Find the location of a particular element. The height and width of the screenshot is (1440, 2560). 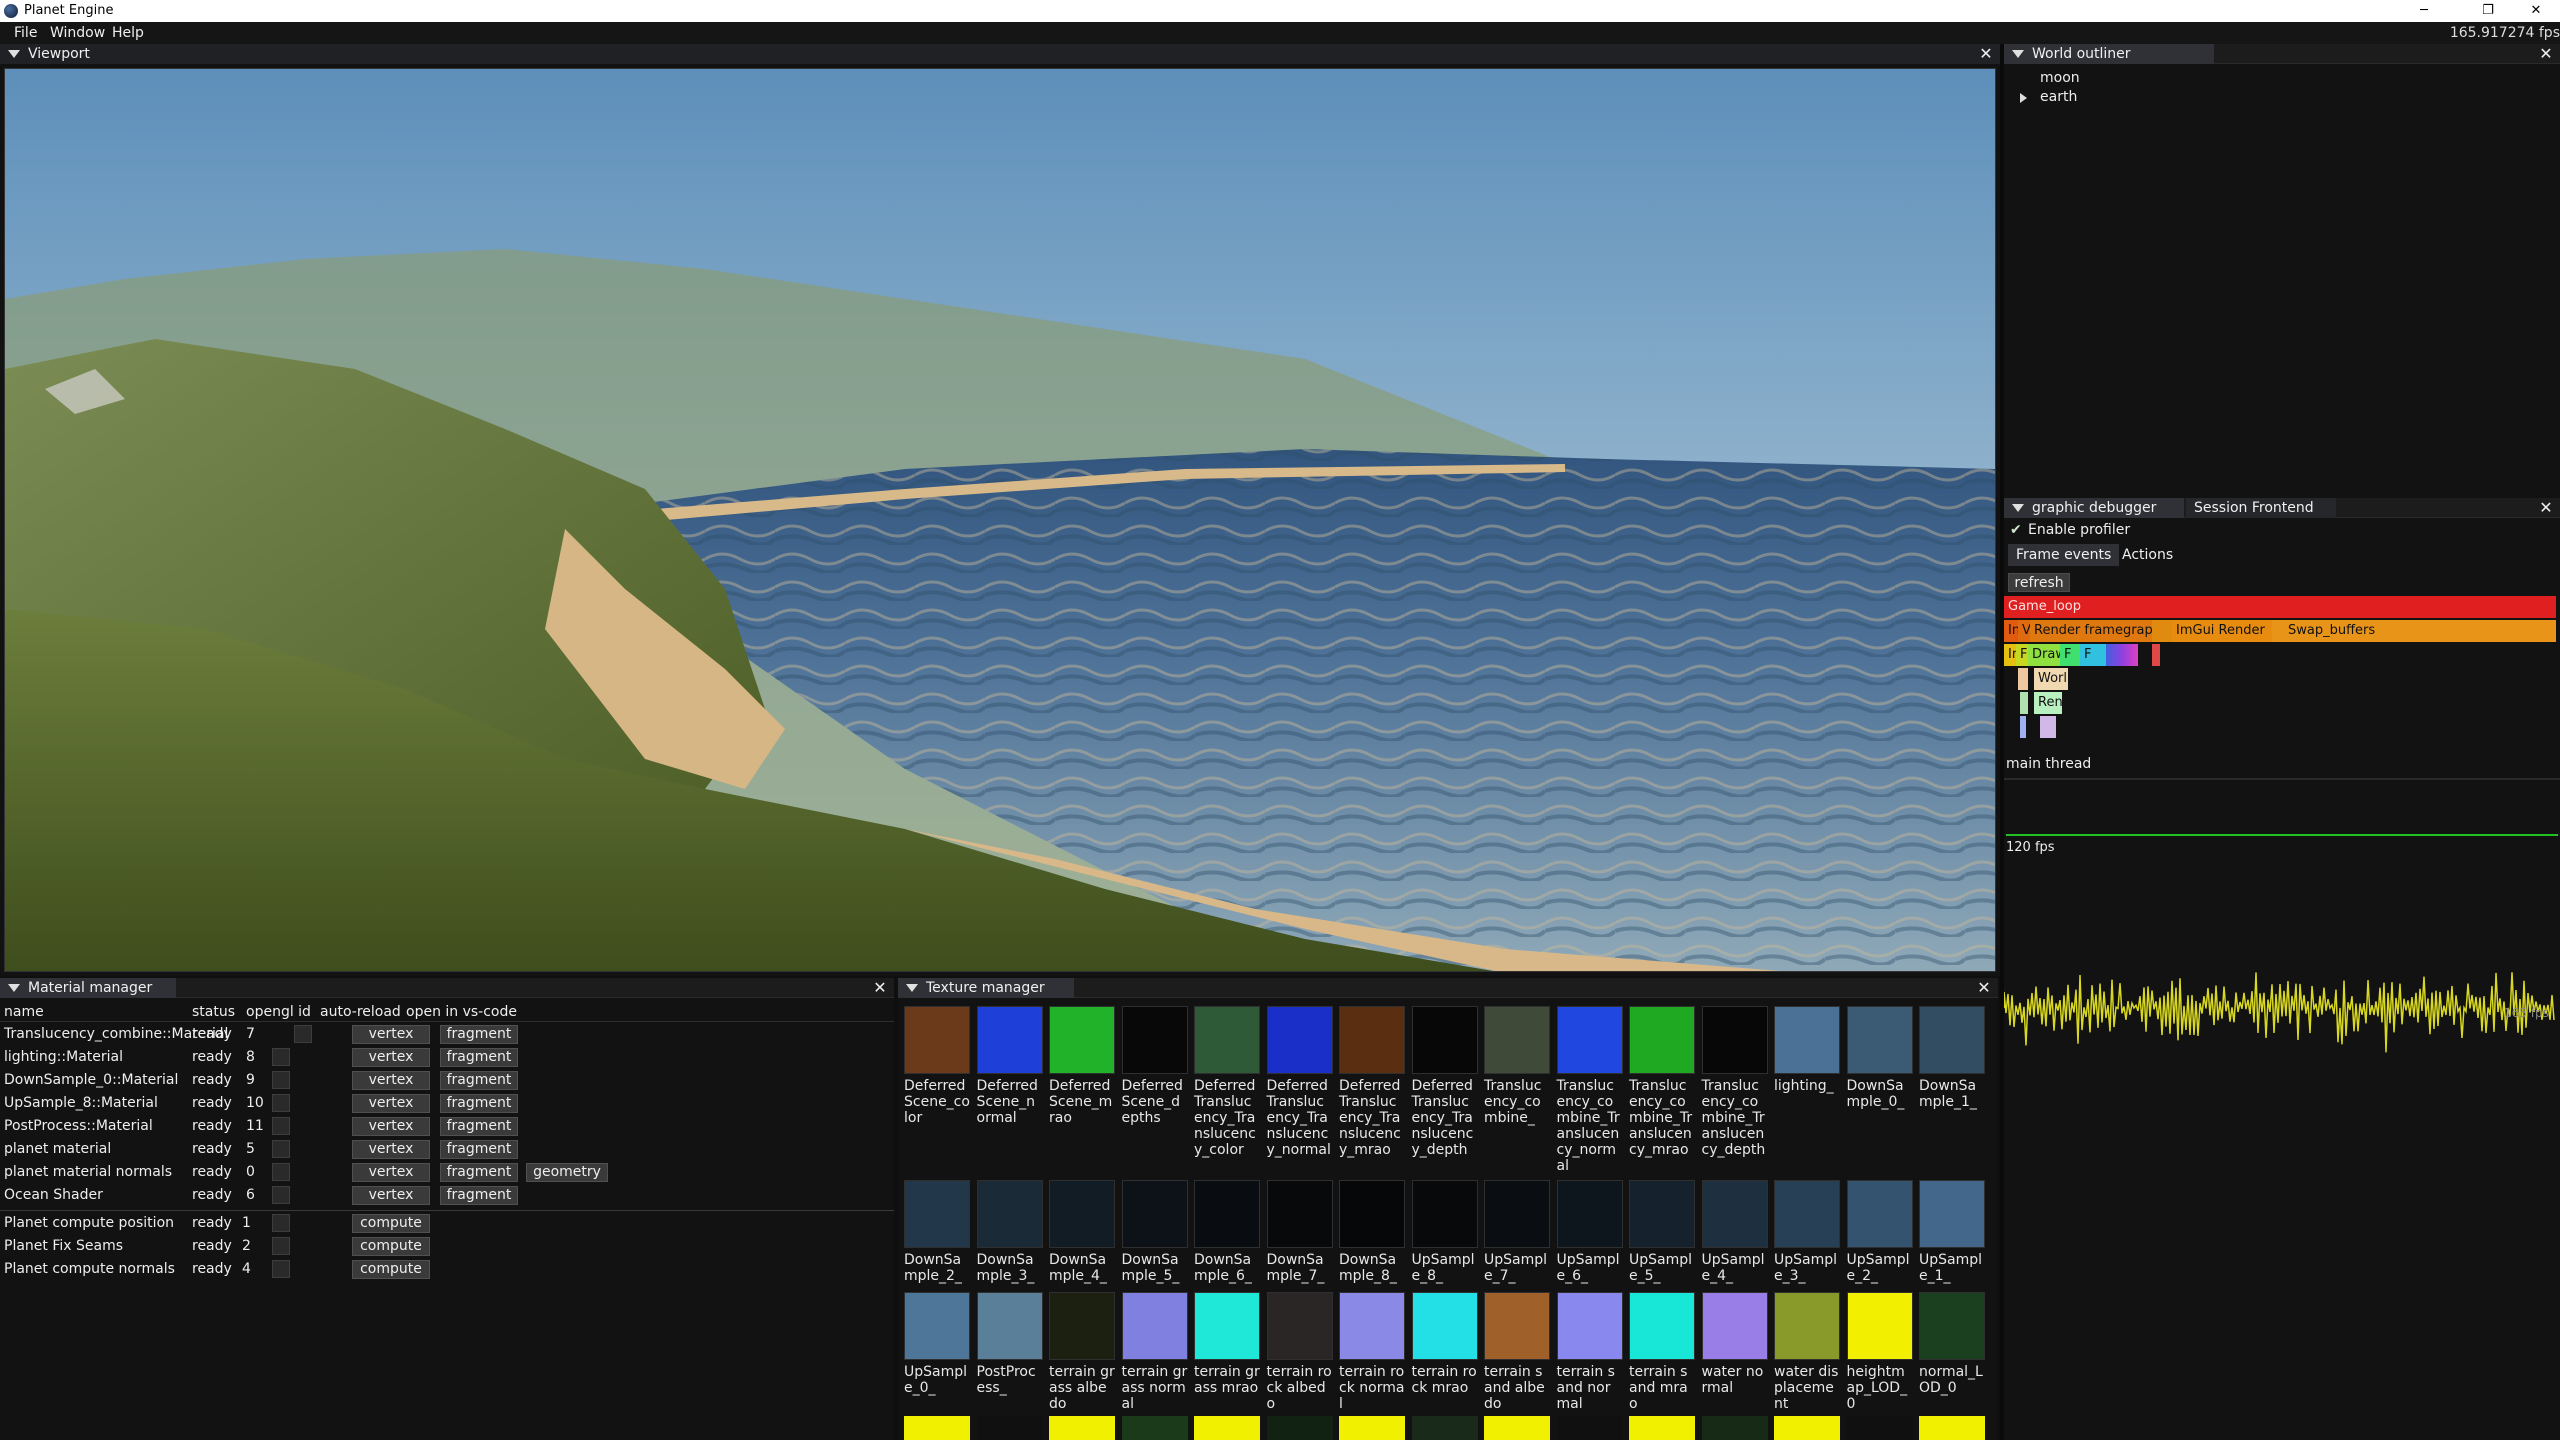

texture-item: terrain grass albedo is located at coordinates (1082, 1352).